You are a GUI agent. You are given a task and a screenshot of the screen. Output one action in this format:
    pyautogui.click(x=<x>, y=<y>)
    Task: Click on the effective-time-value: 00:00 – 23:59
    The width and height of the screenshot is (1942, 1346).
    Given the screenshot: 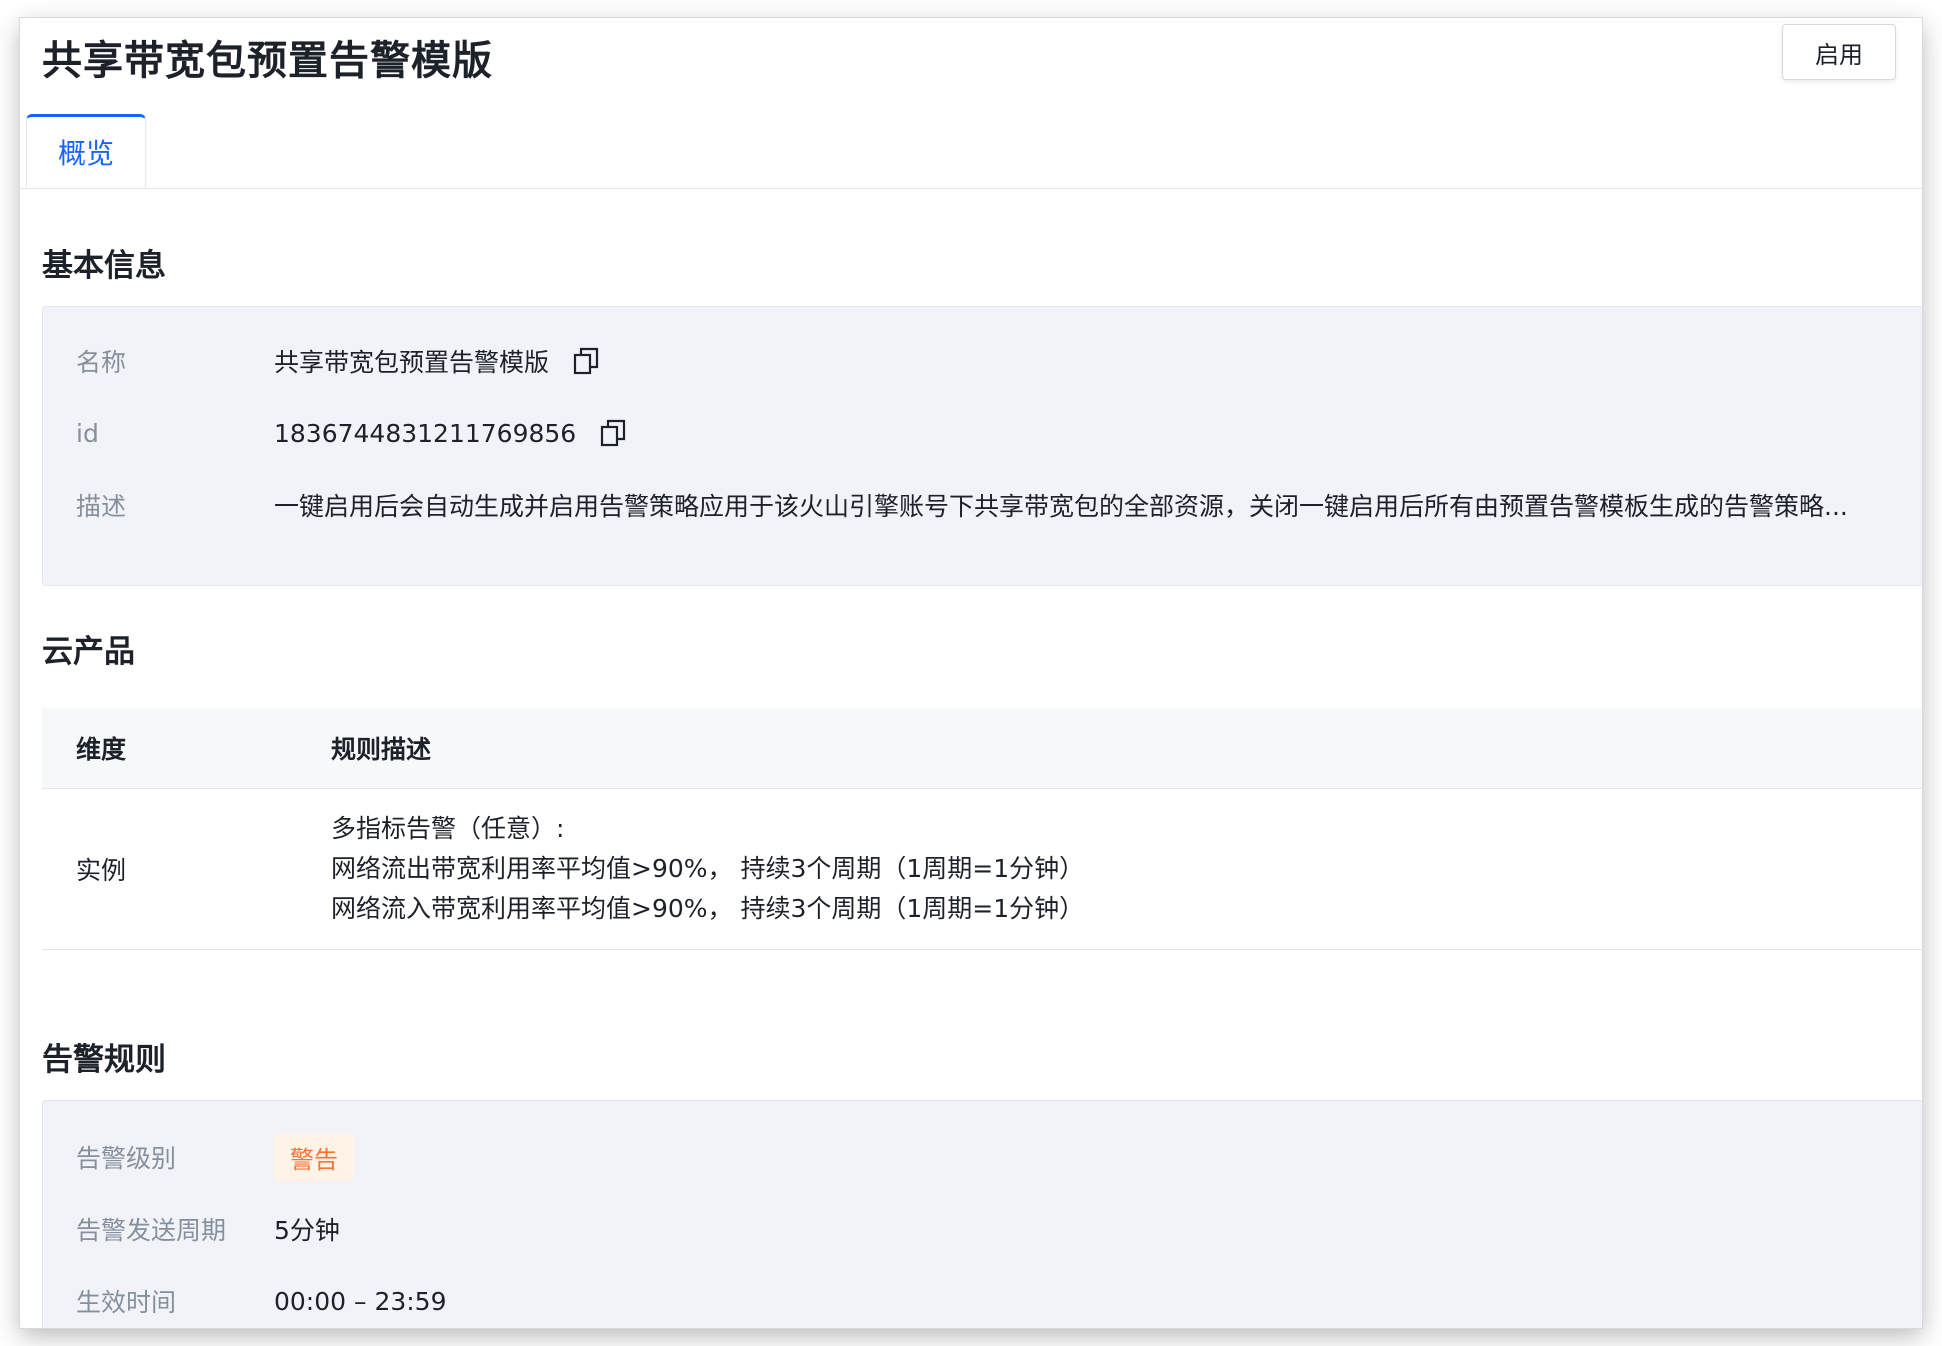 What is the action you would take?
    pyautogui.click(x=360, y=1301)
    